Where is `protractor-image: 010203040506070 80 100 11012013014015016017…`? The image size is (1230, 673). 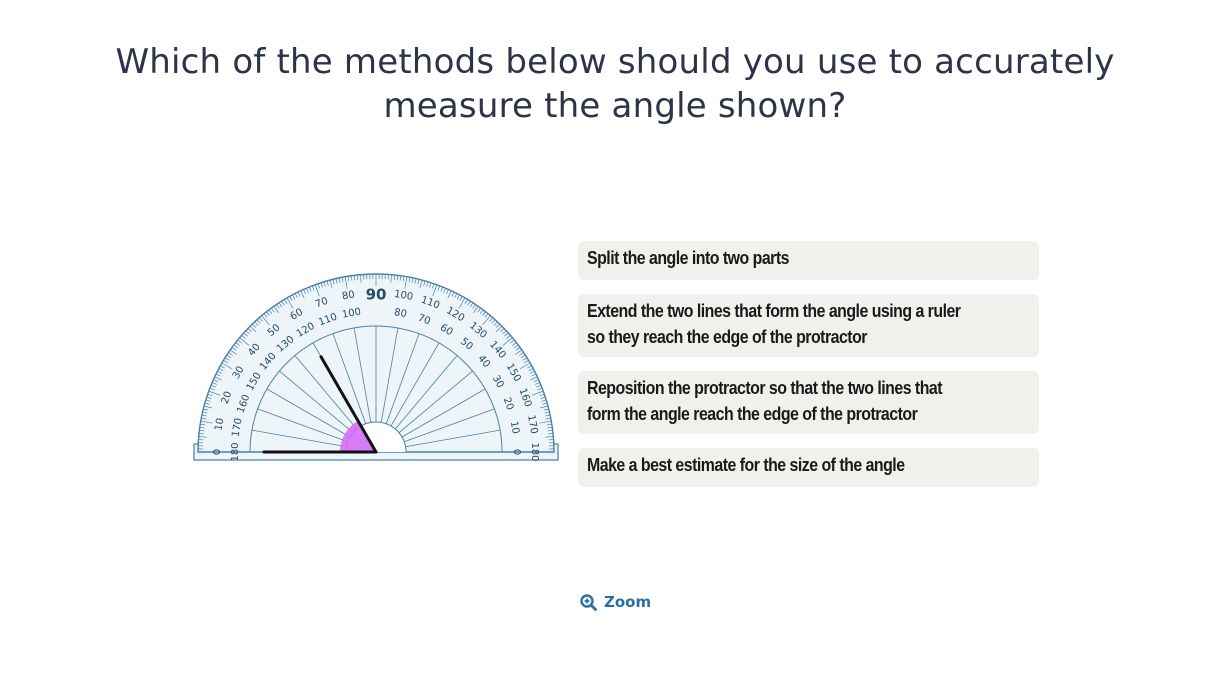
protractor-image: 010203040506070 80 100 11012013014015016017… is located at coordinates (376, 367).